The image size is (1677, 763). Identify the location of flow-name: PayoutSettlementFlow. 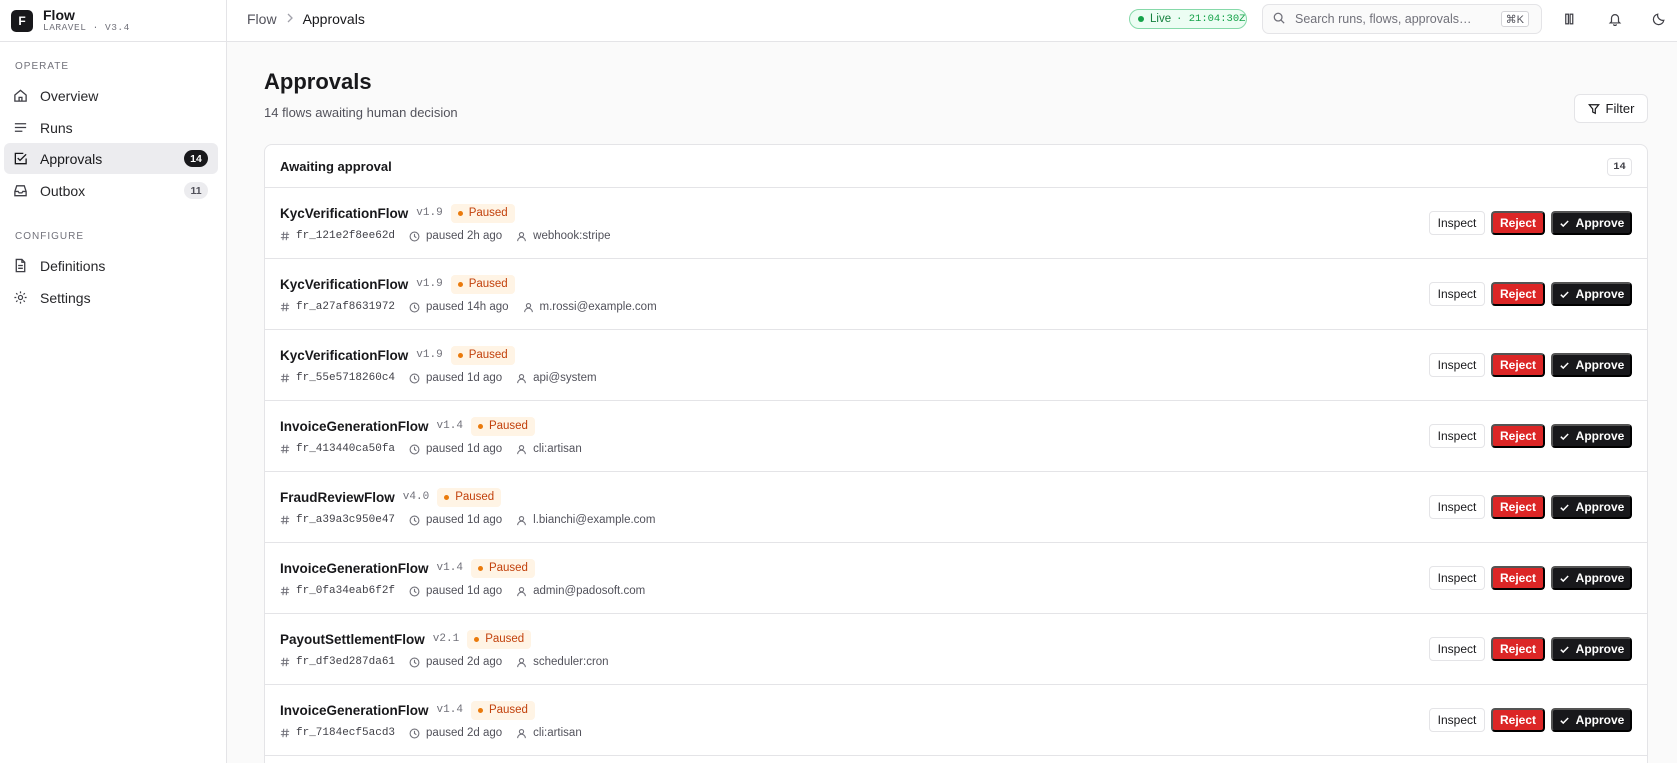
(352, 639).